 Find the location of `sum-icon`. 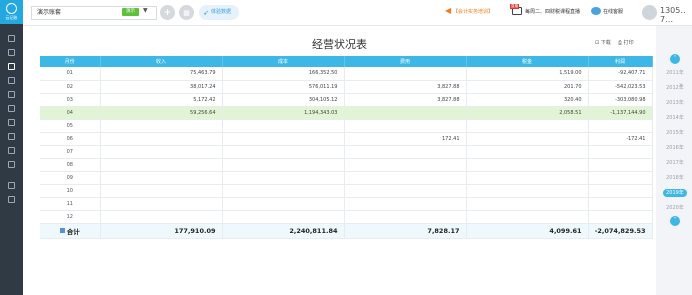

sum-icon is located at coordinates (62, 230).